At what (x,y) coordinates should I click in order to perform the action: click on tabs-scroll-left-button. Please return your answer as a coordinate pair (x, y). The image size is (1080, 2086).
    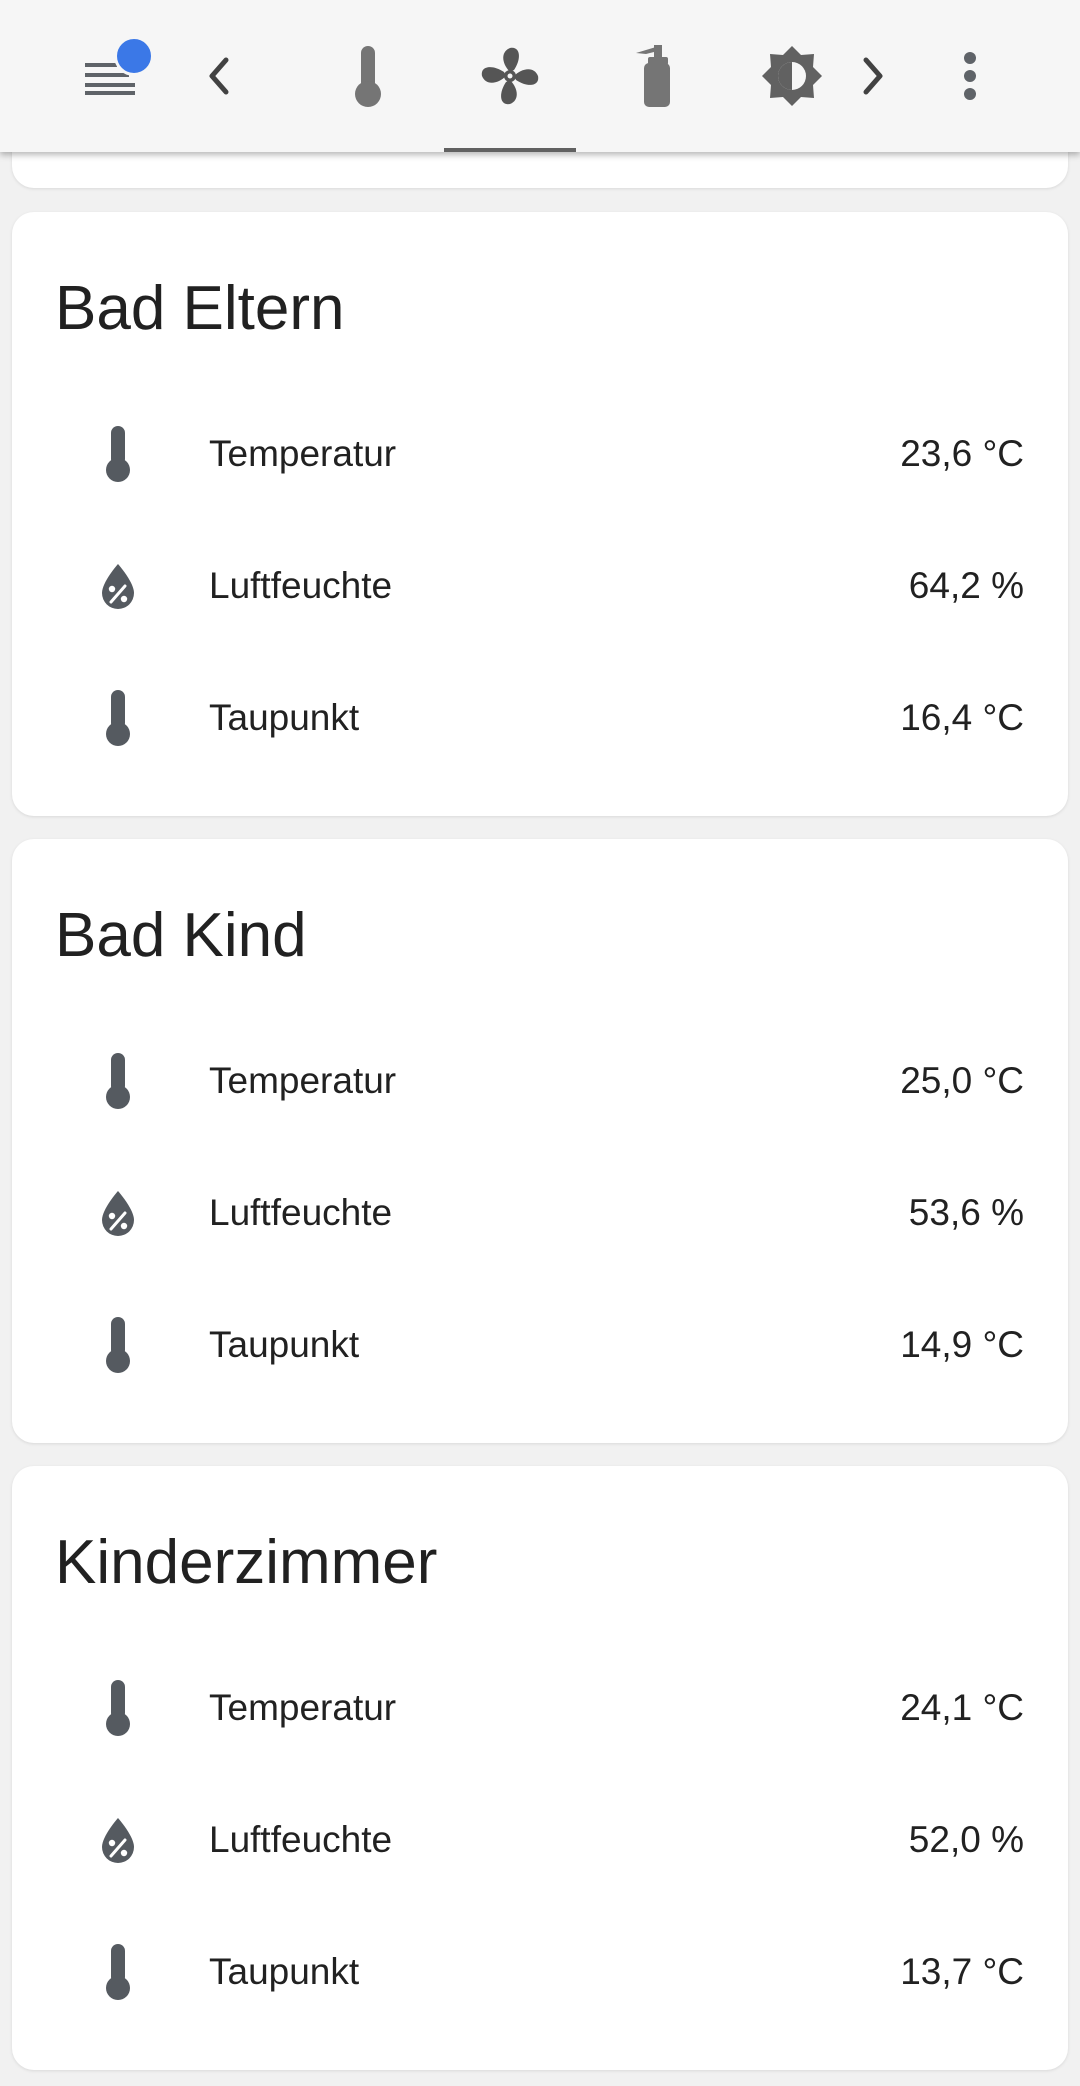
    Looking at the image, I should click on (219, 76).